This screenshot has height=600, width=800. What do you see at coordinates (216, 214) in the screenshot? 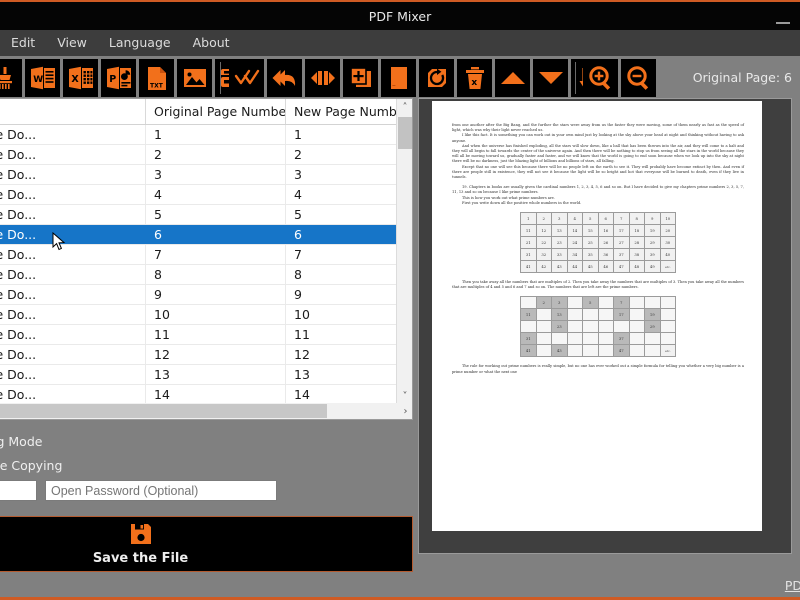
I see `table-cell-original: 5` at bounding box center [216, 214].